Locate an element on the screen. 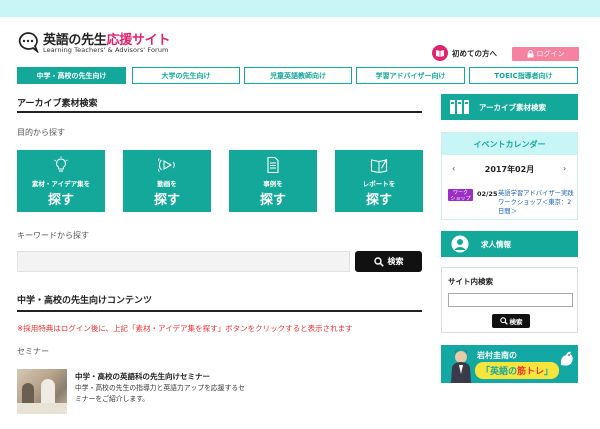 Image resolution: width=600 pixels, height=429 pixels. seminar-description: 中学・高校の先生の指導力と英語力アップを応援するセミナーをご紹介します。 is located at coordinates (160, 393).